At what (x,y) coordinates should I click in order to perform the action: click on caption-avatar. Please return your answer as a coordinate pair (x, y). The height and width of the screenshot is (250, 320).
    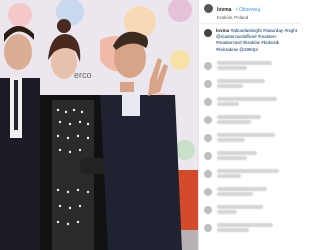
    Looking at the image, I should click on (208, 33).